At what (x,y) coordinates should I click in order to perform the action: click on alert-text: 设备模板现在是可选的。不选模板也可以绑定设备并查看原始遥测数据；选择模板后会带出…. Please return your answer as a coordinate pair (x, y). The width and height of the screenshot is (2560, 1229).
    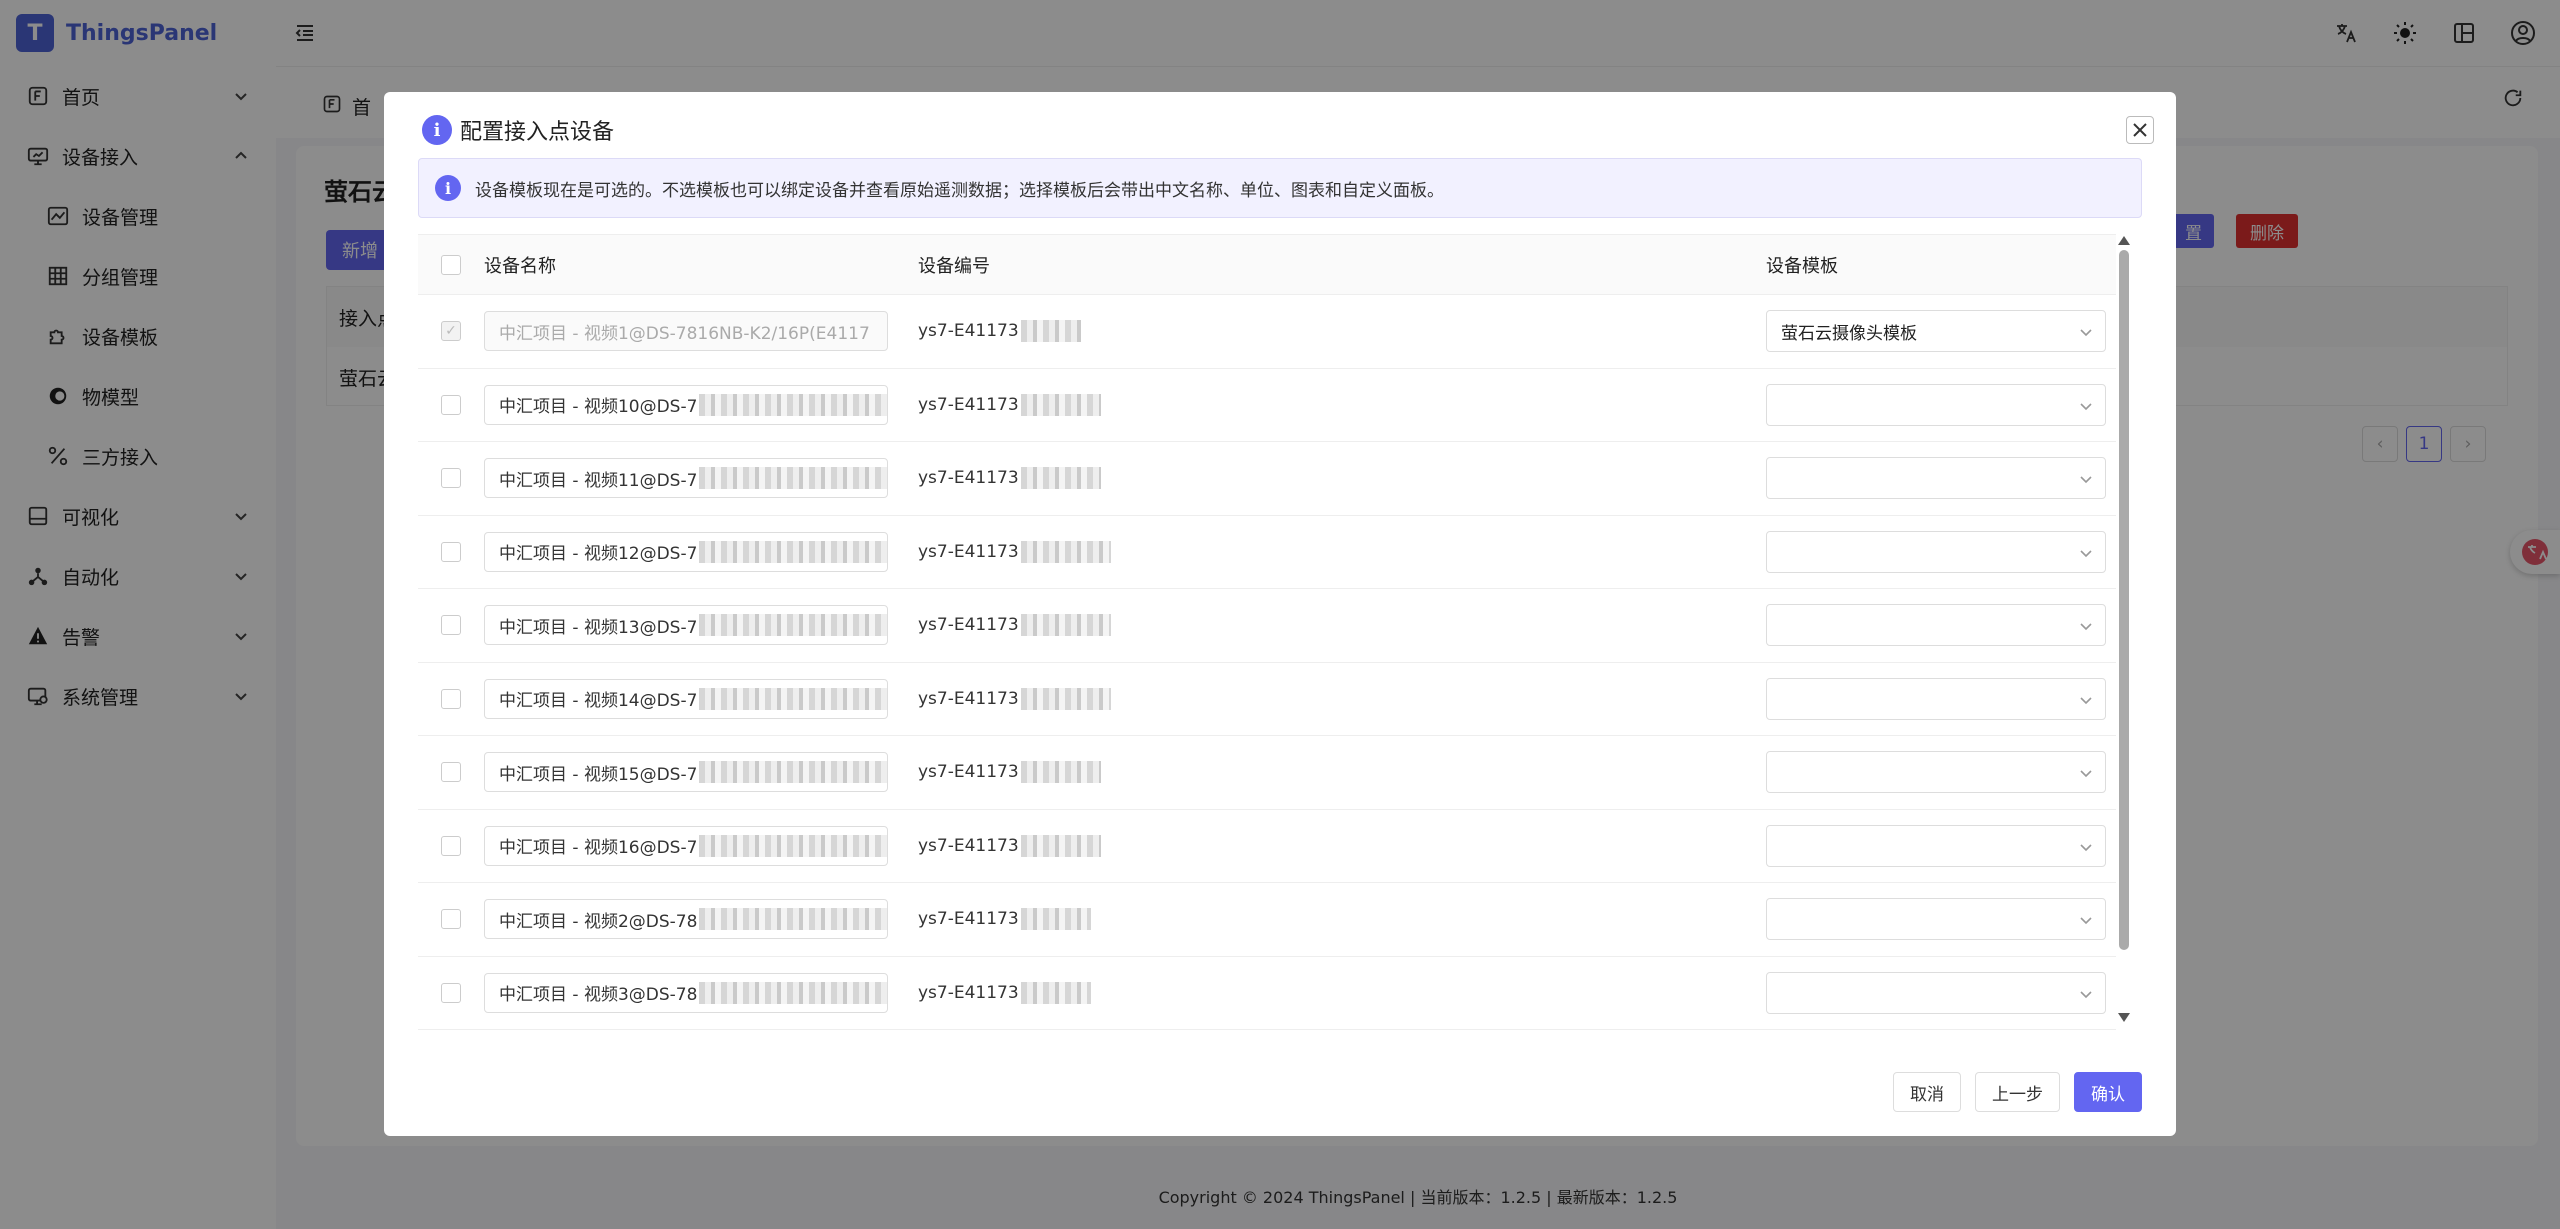
    Looking at the image, I should click on (959, 190).